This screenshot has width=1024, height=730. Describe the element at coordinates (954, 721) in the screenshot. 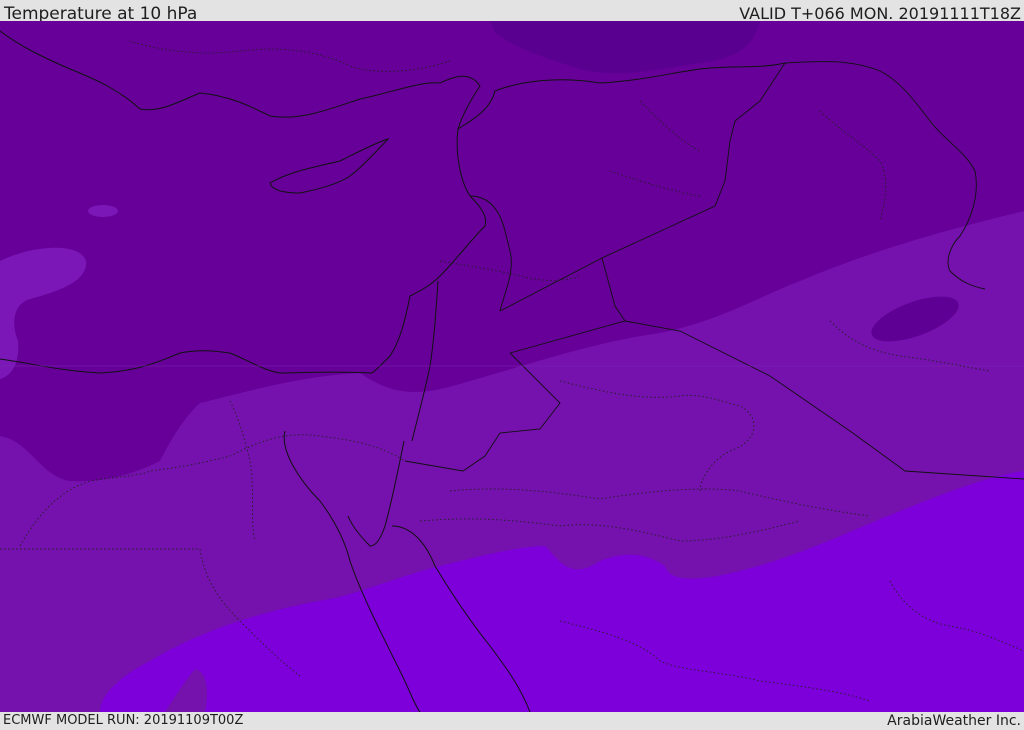

I see `brand-label: ArabiaWeather Inc.` at that location.